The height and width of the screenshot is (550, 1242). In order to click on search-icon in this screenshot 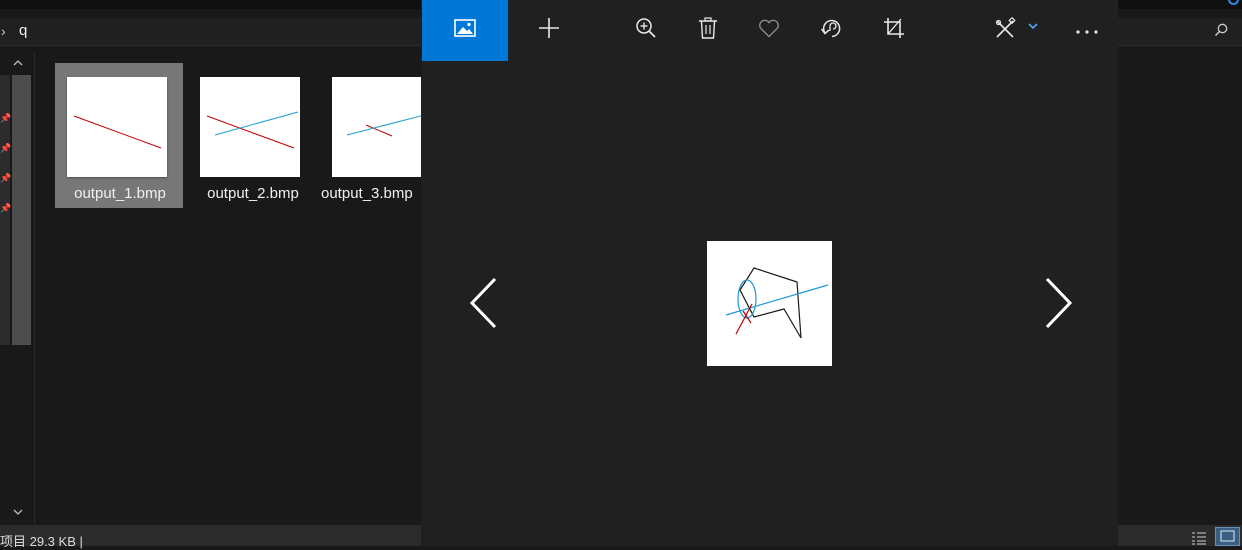, I will do `click(1221, 32)`.